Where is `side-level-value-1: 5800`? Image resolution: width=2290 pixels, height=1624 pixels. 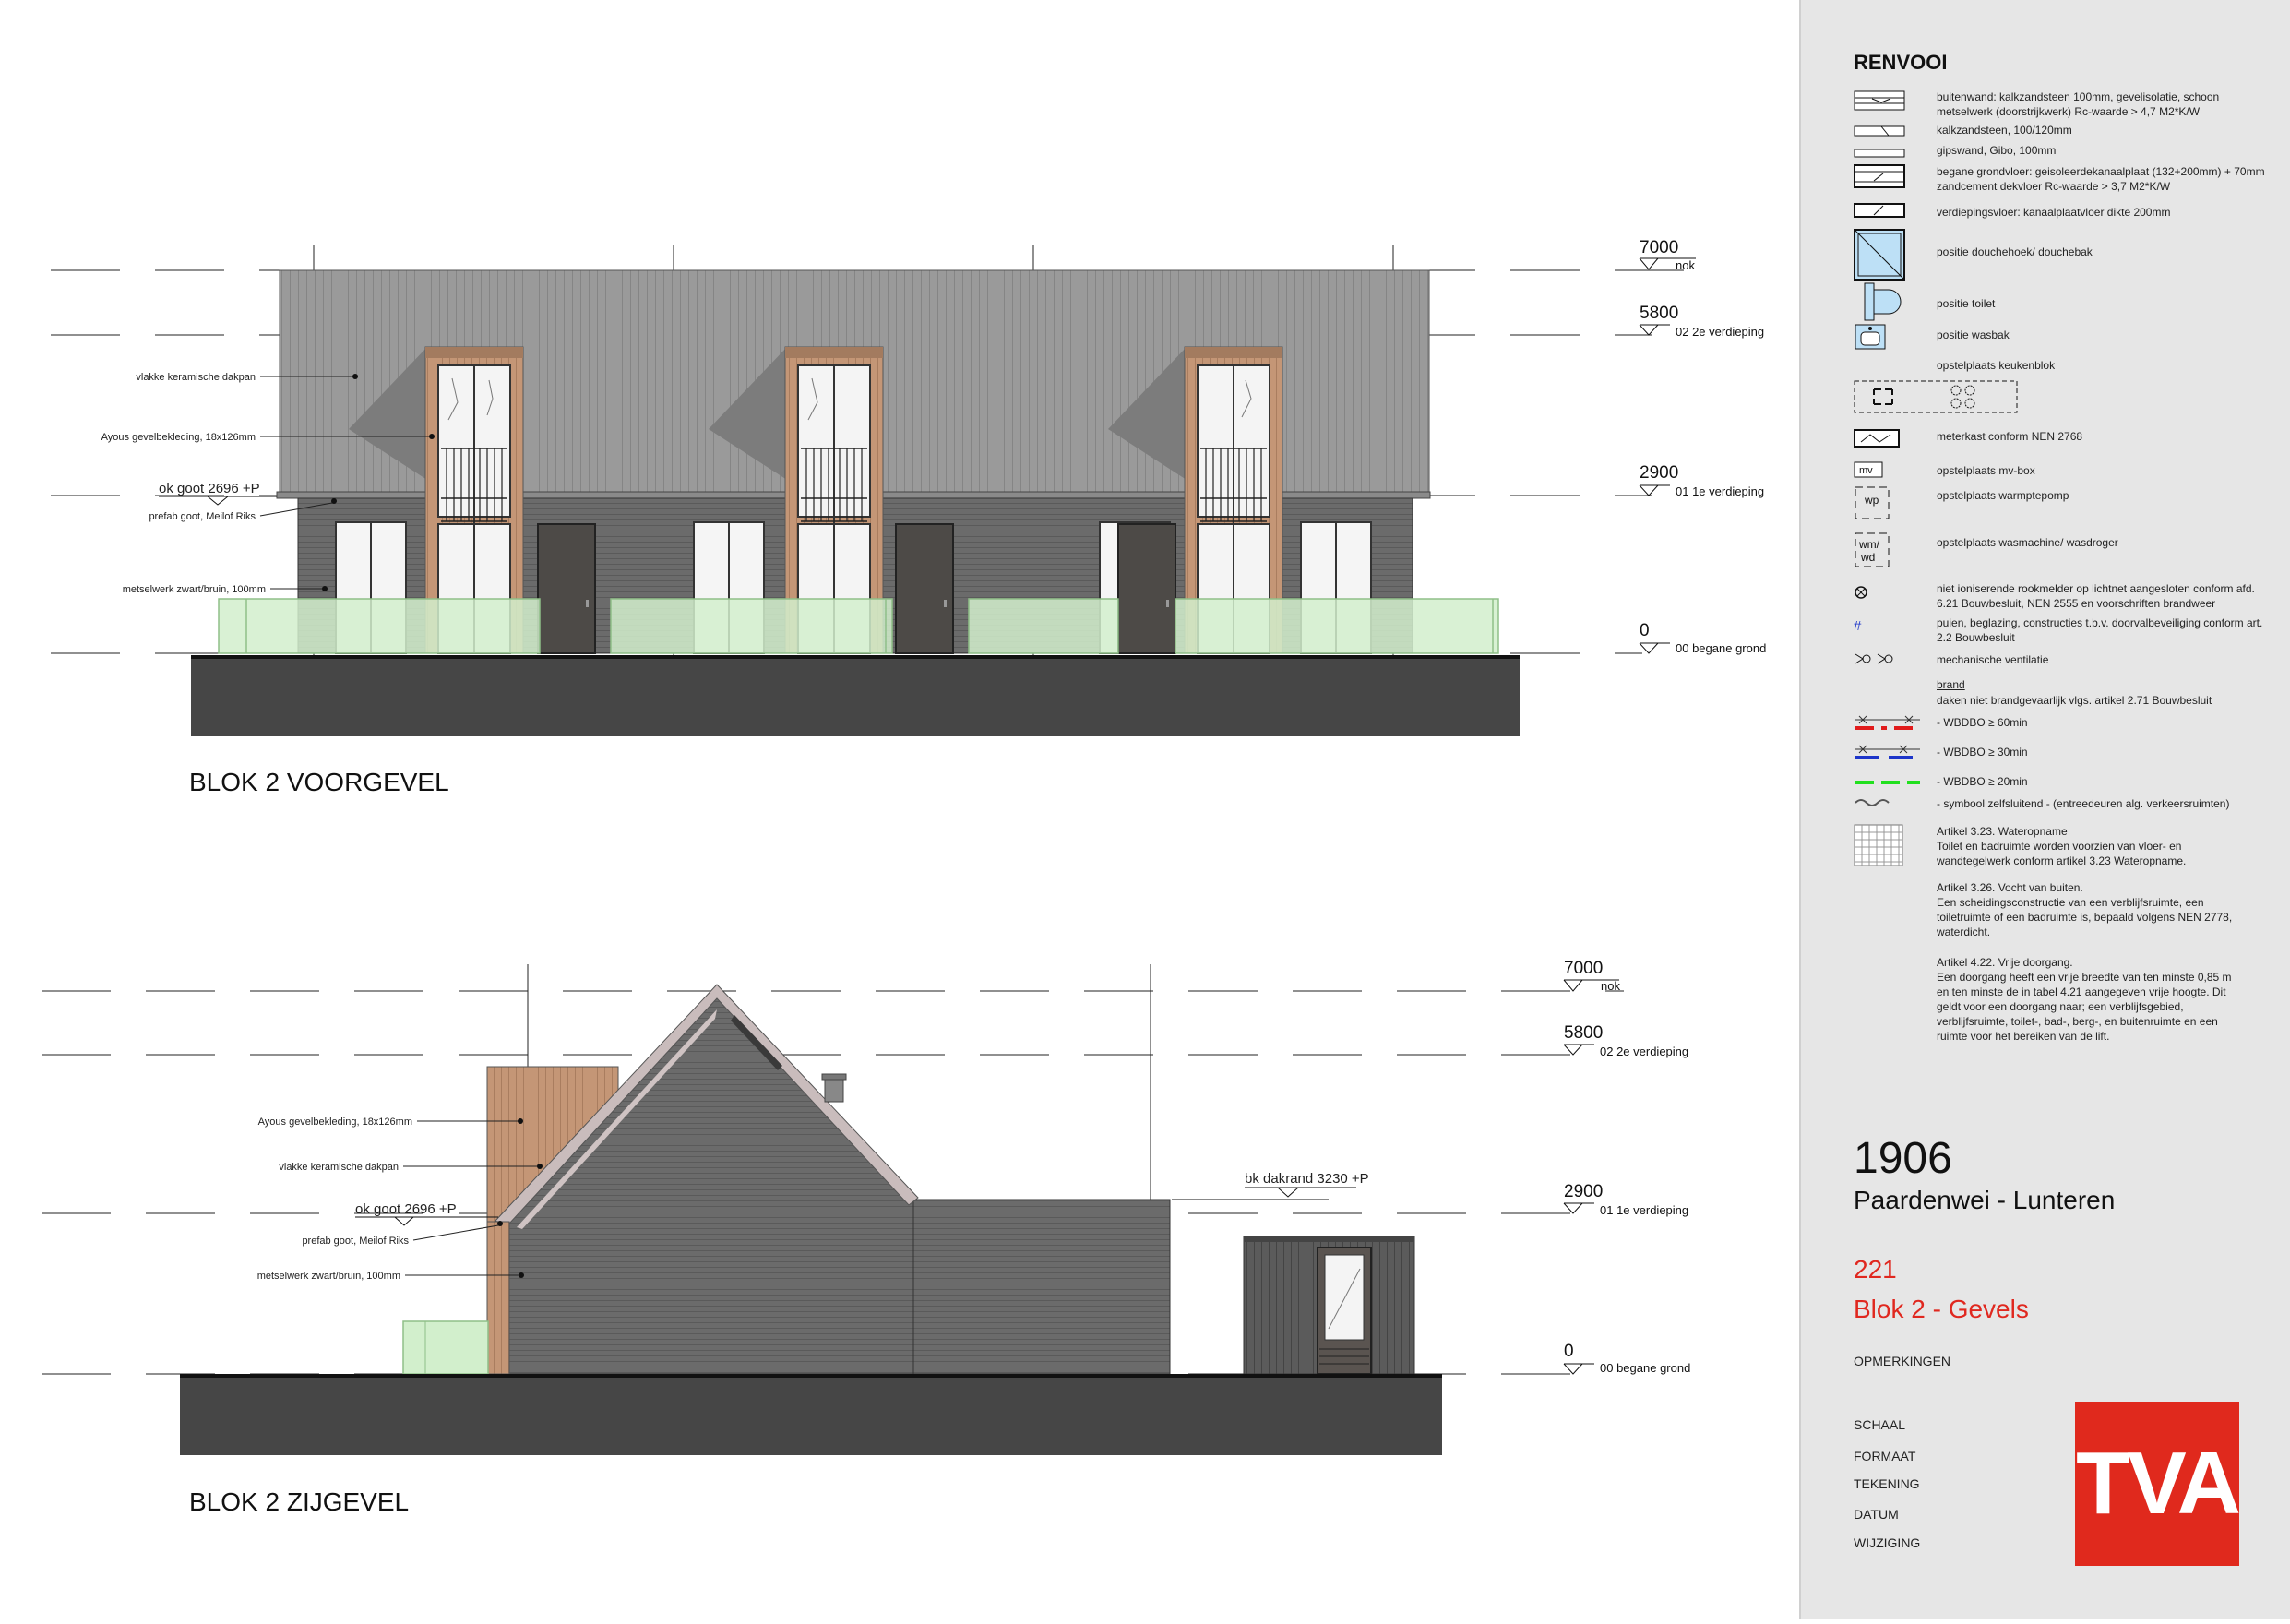
side-level-value-1: 5800 is located at coordinates (1583, 1033).